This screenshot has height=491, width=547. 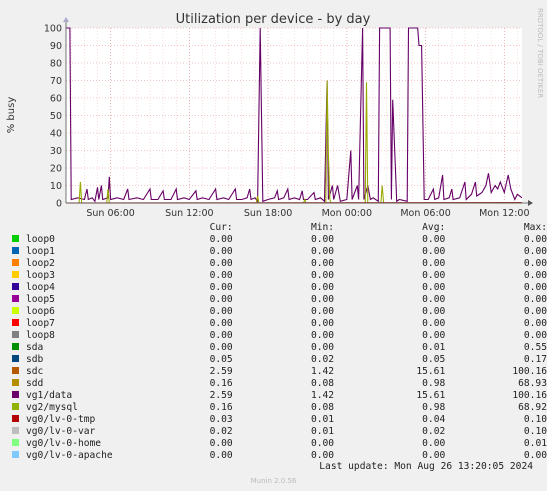 I want to click on legend-row: loop4 0.00 0.00 0.00 0.00, so click(x=279, y=288).